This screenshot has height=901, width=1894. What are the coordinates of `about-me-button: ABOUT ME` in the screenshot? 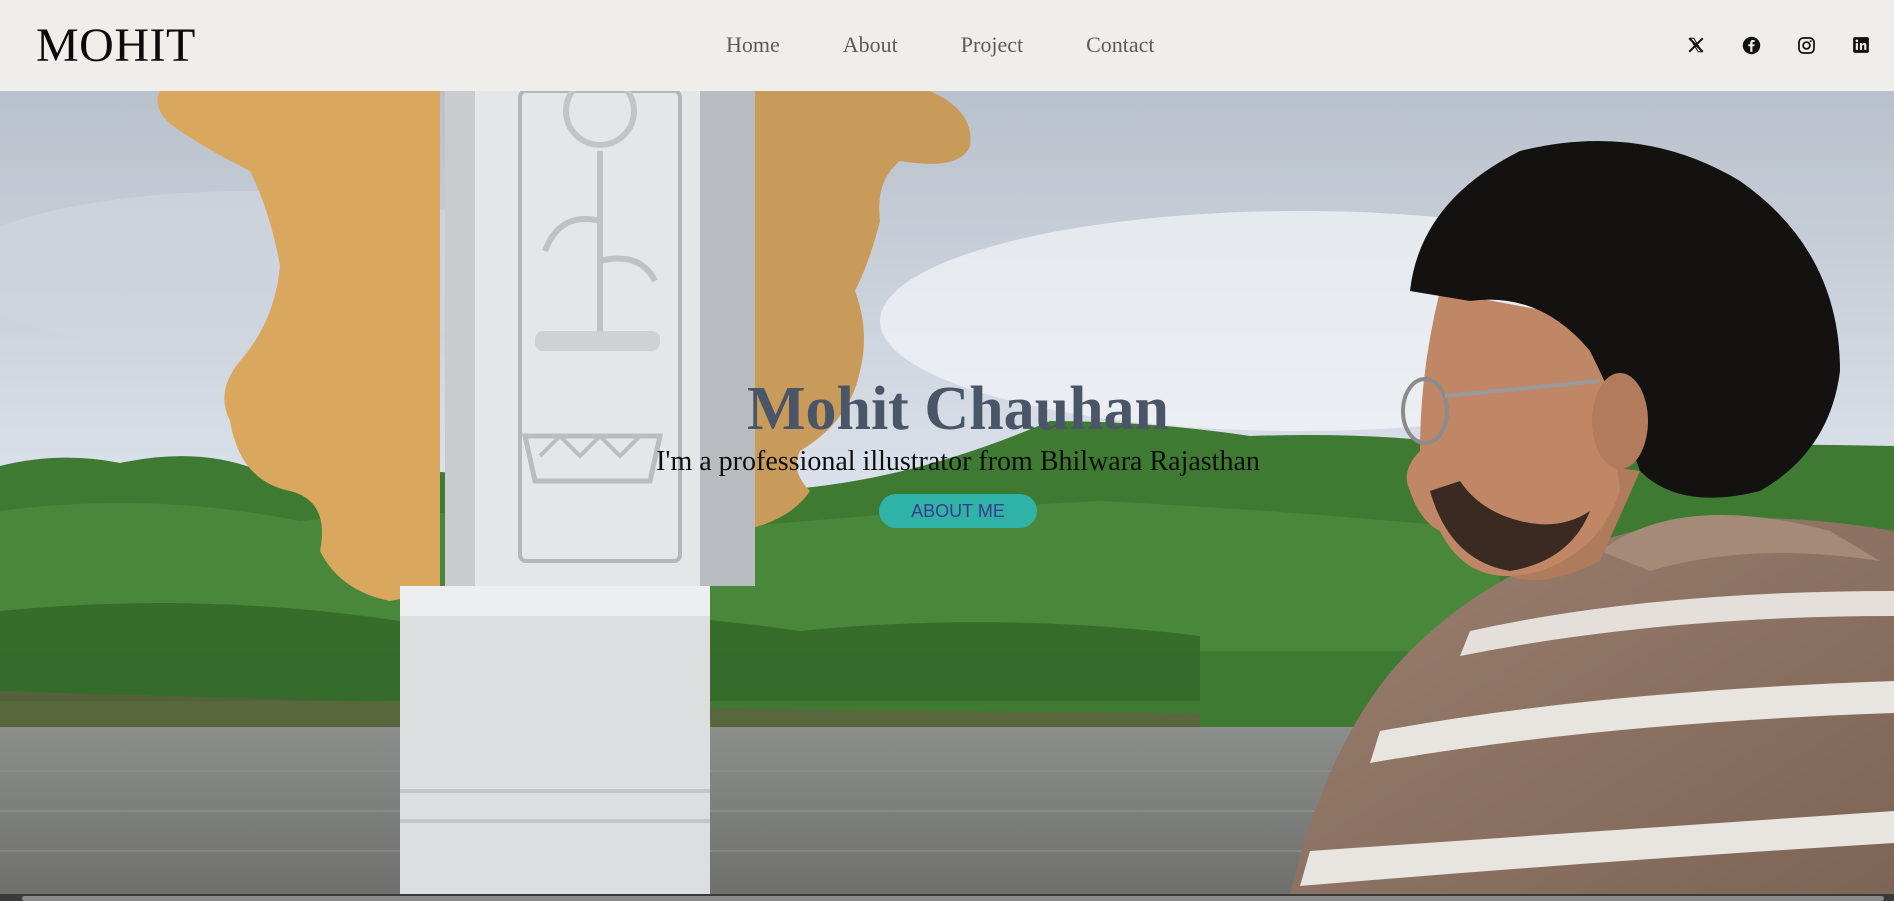 It's located at (958, 511).